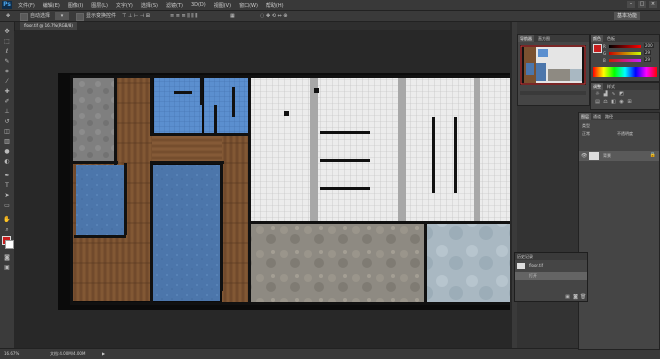 The width and height of the screenshot is (660, 359). I want to click on pen-tool-icon: ✒, so click(7, 176).